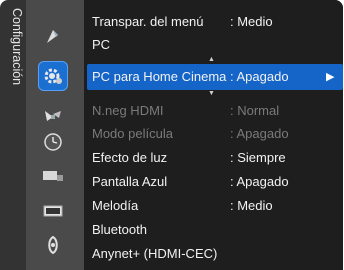 The image size is (344, 270). What do you see at coordinates (213, 182) in the screenshot?
I see `menu-item-blue-screen: Pantalla Azul : Apagado` at bounding box center [213, 182].